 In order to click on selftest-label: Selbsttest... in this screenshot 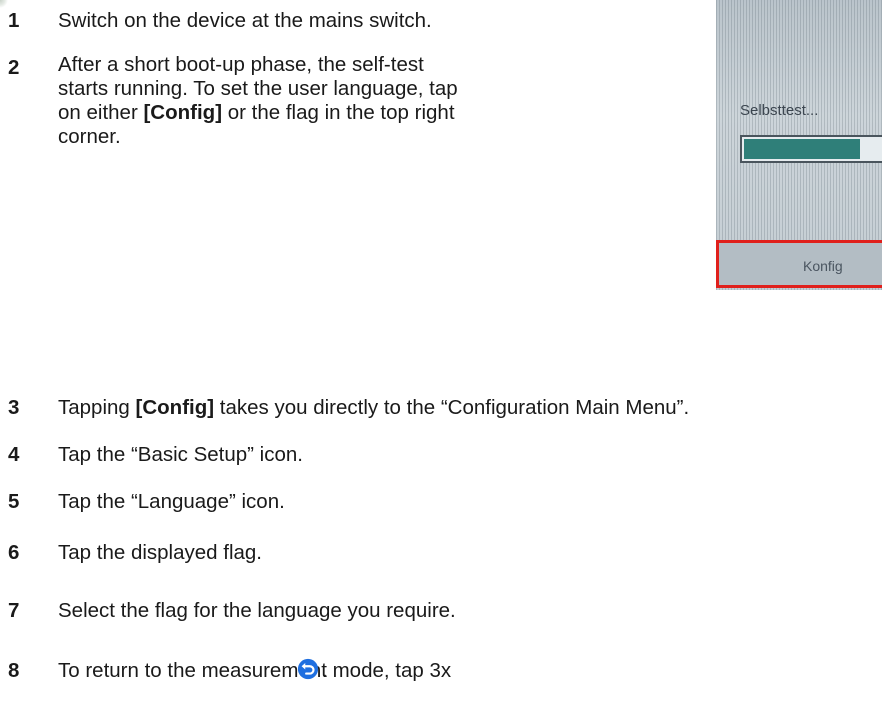, I will do `click(779, 110)`.